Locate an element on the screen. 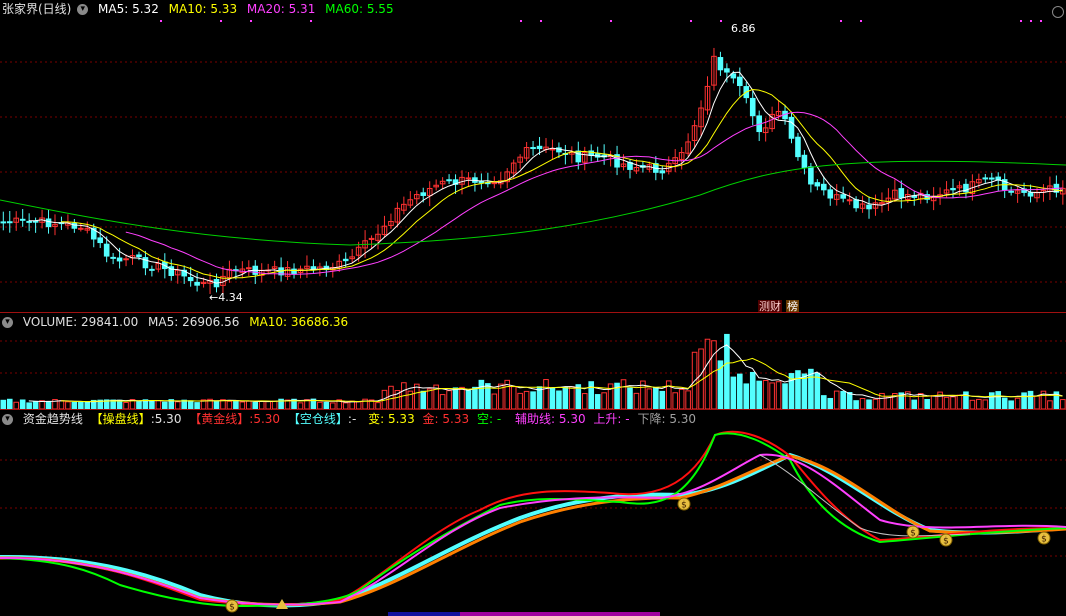 The image size is (1066, 616). ma20-readout: MA20: 5.31 is located at coordinates (281, 9).